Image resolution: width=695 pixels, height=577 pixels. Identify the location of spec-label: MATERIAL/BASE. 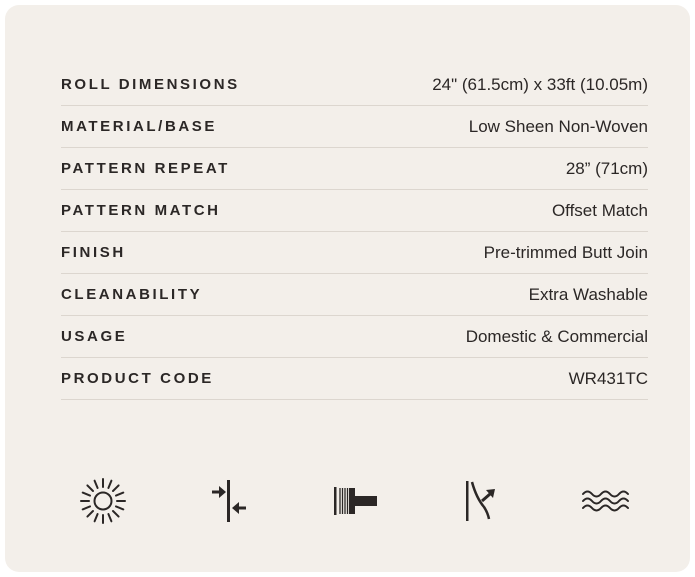
(139, 126).